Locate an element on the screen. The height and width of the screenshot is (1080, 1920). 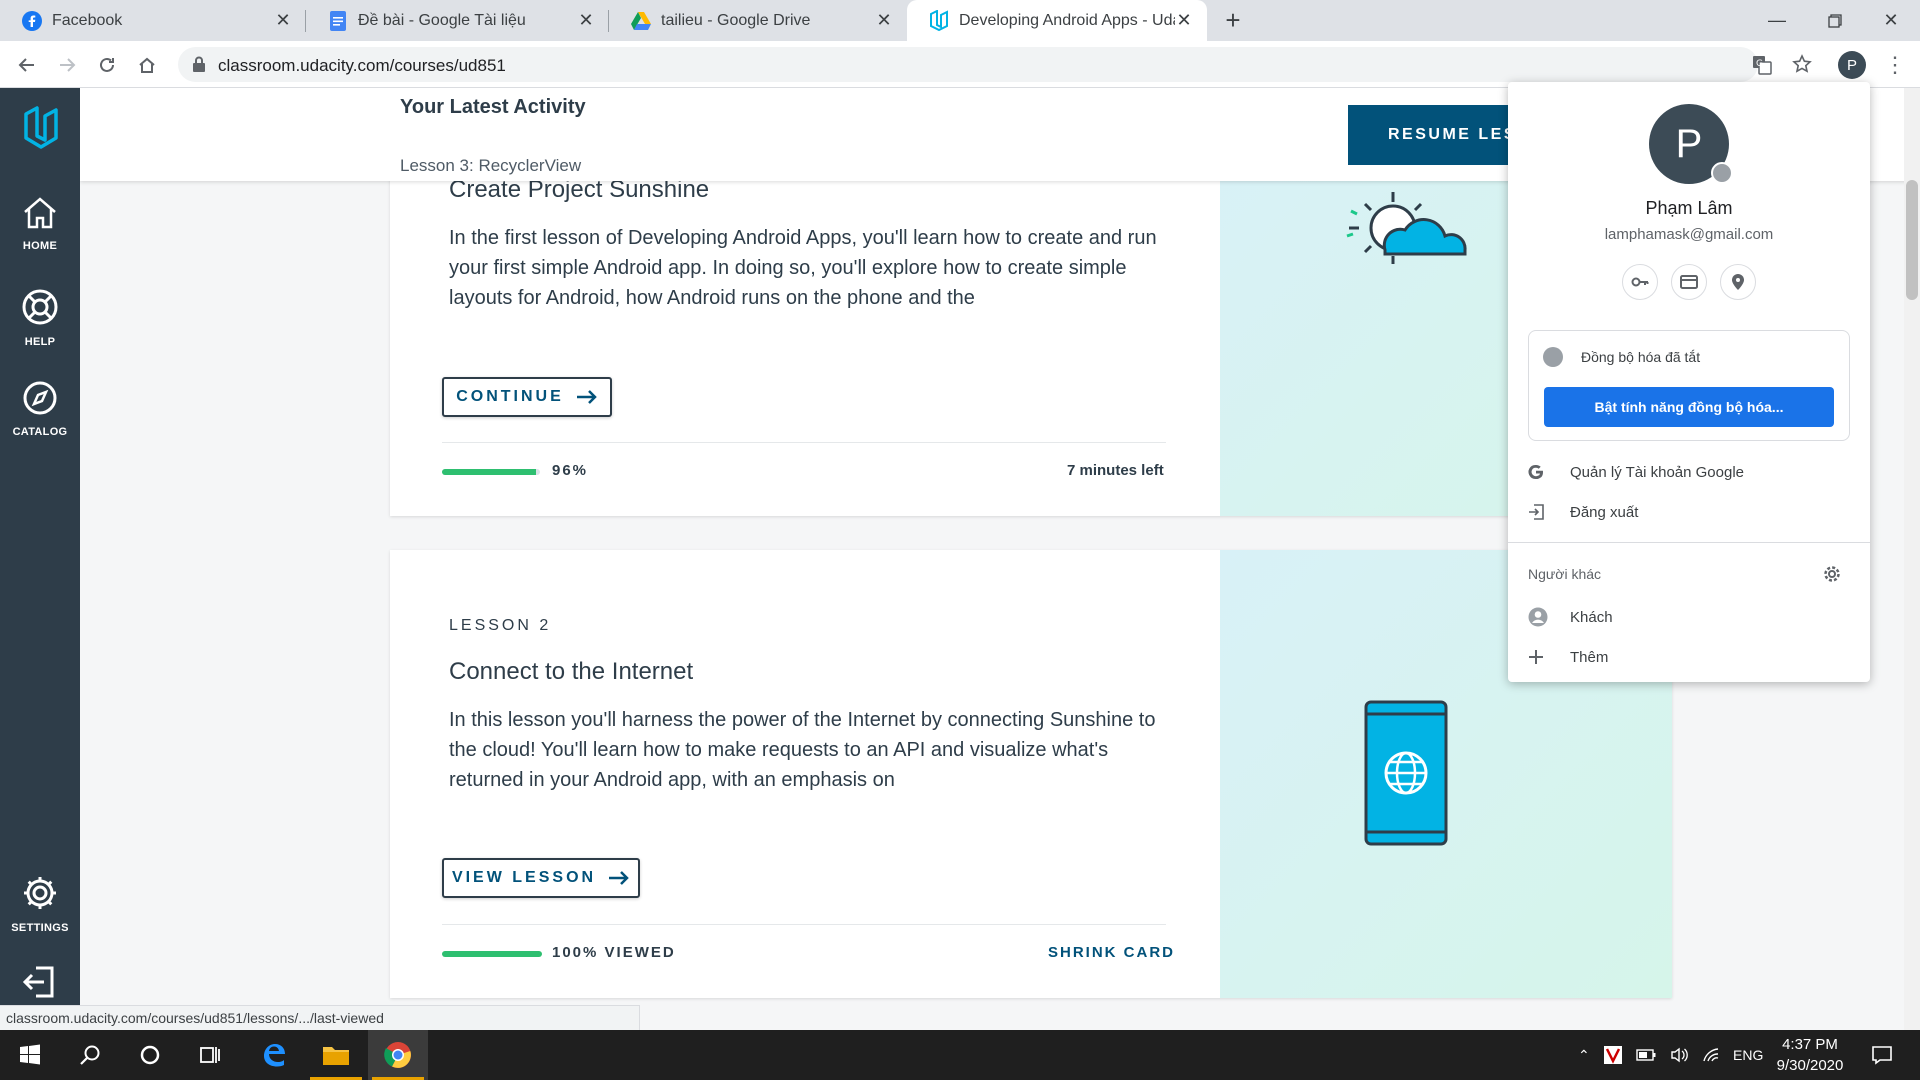
sign-out-label: Đăng xuất is located at coordinates (1604, 512).